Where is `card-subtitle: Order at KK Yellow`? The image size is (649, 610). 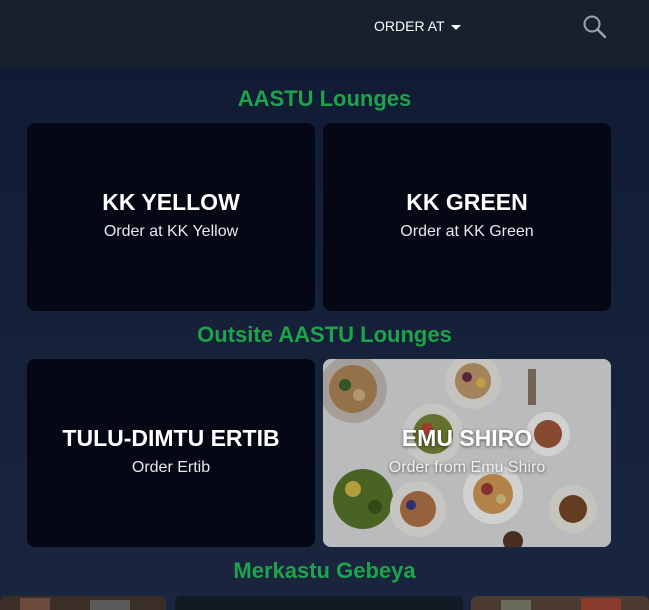 card-subtitle: Order at KK Yellow is located at coordinates (171, 231).